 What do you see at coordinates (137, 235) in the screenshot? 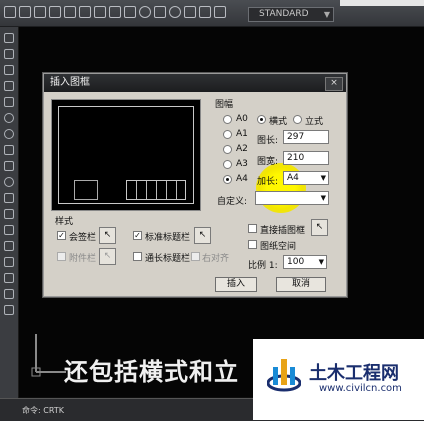
I see `standard-title-checkbox: ✓` at bounding box center [137, 235].